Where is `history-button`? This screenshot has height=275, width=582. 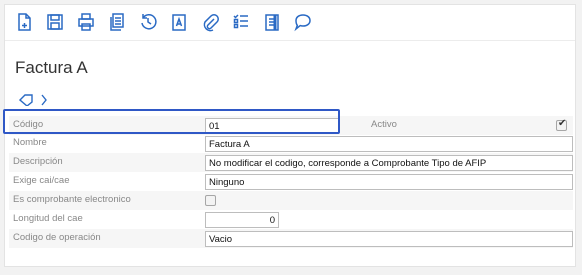
history-button is located at coordinates (148, 22).